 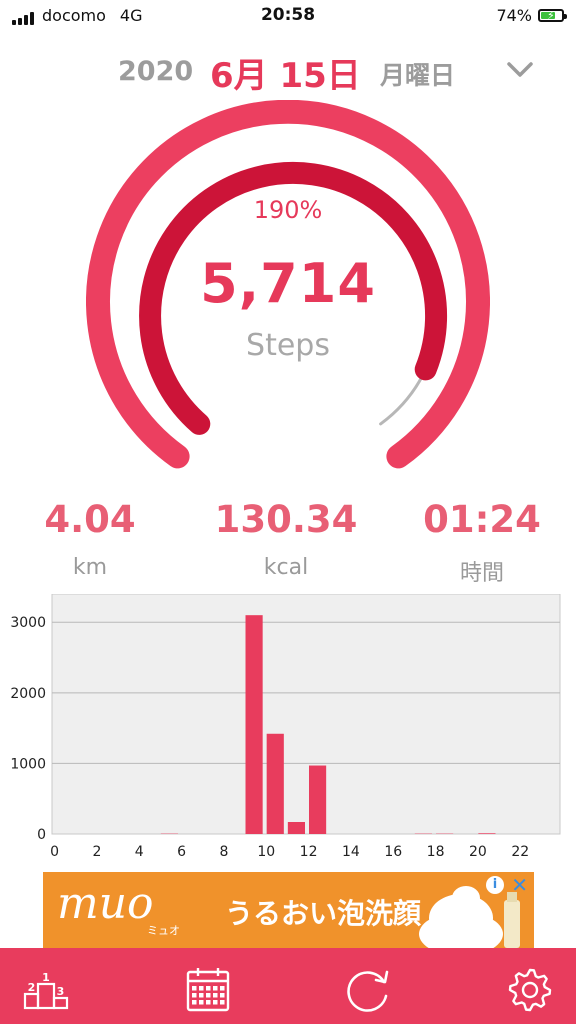 What do you see at coordinates (46, 990) in the screenshot?
I see `podium-icon: 1 2 3` at bounding box center [46, 990].